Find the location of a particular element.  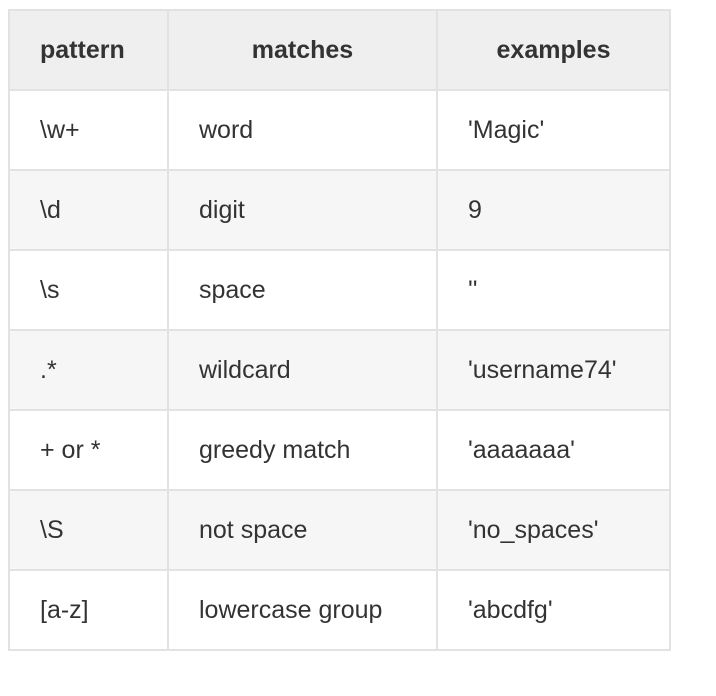

cell-matches: greedy match is located at coordinates (302, 450).